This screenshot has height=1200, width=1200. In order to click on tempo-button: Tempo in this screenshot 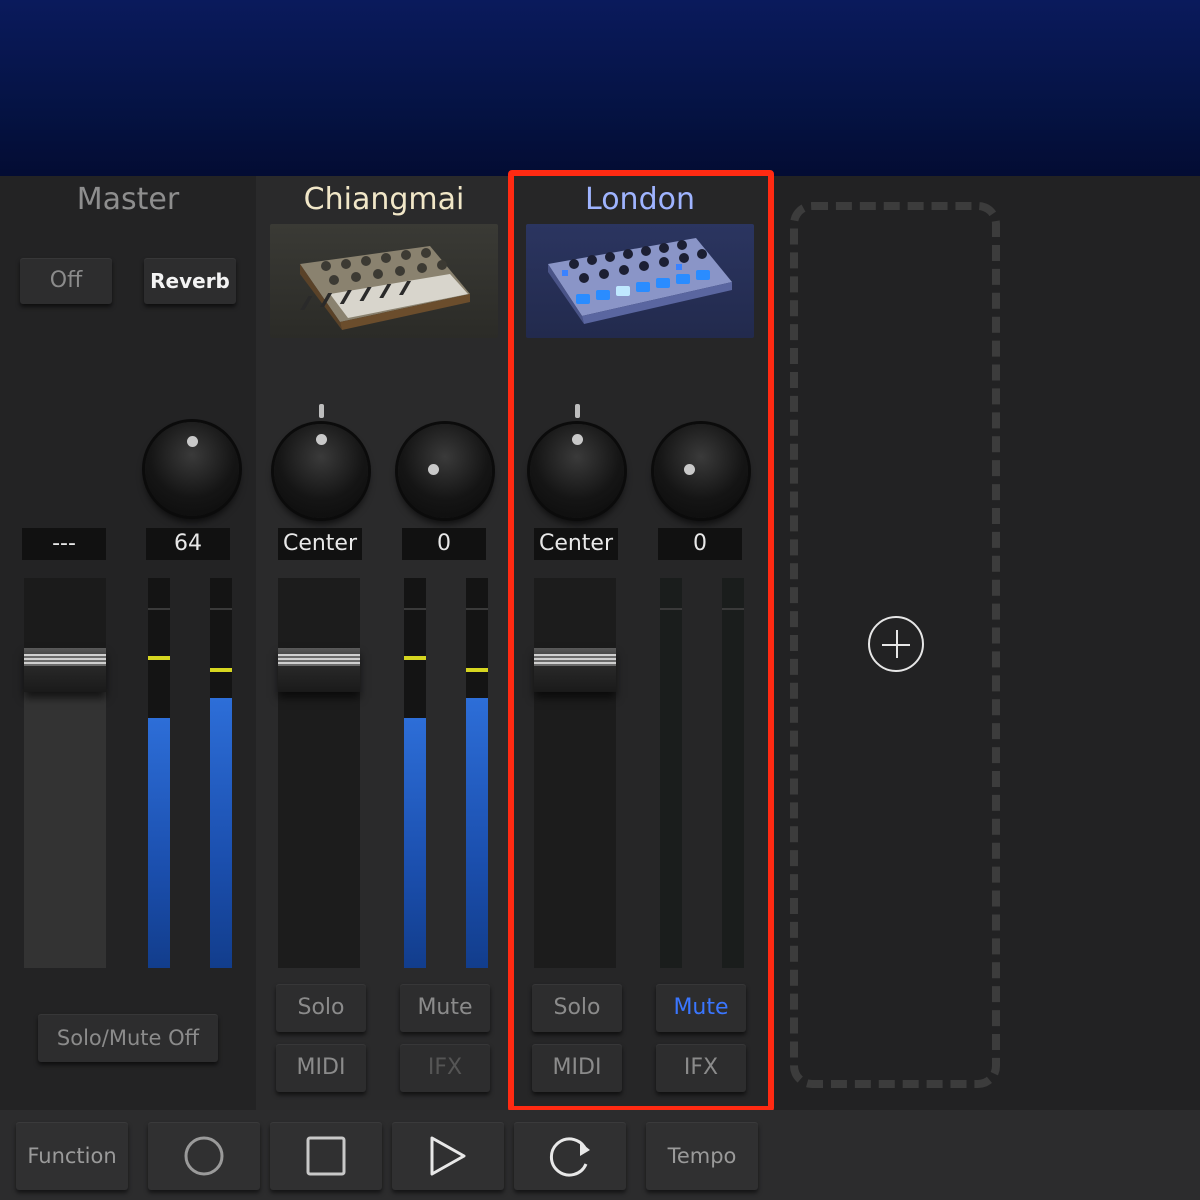, I will do `click(702, 1156)`.